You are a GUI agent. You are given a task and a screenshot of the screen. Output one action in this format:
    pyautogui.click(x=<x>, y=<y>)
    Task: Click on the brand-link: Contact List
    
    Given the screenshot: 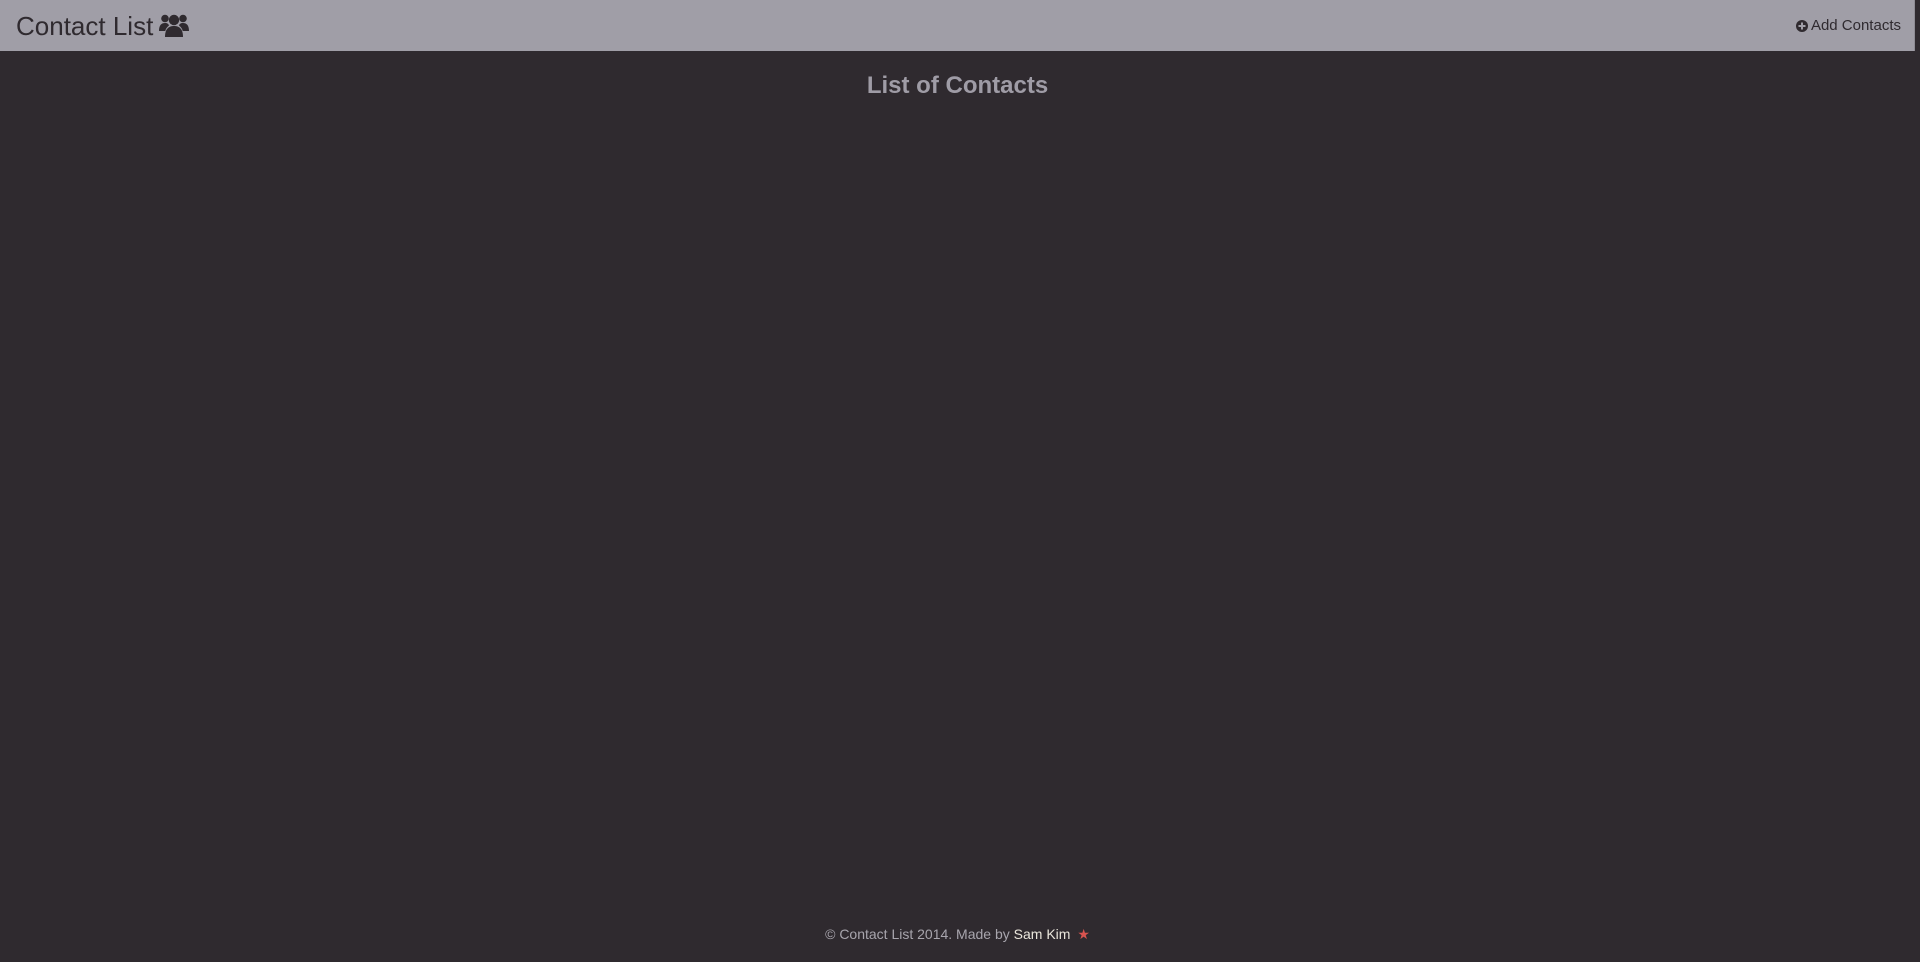 What is the action you would take?
    pyautogui.click(x=103, y=26)
    